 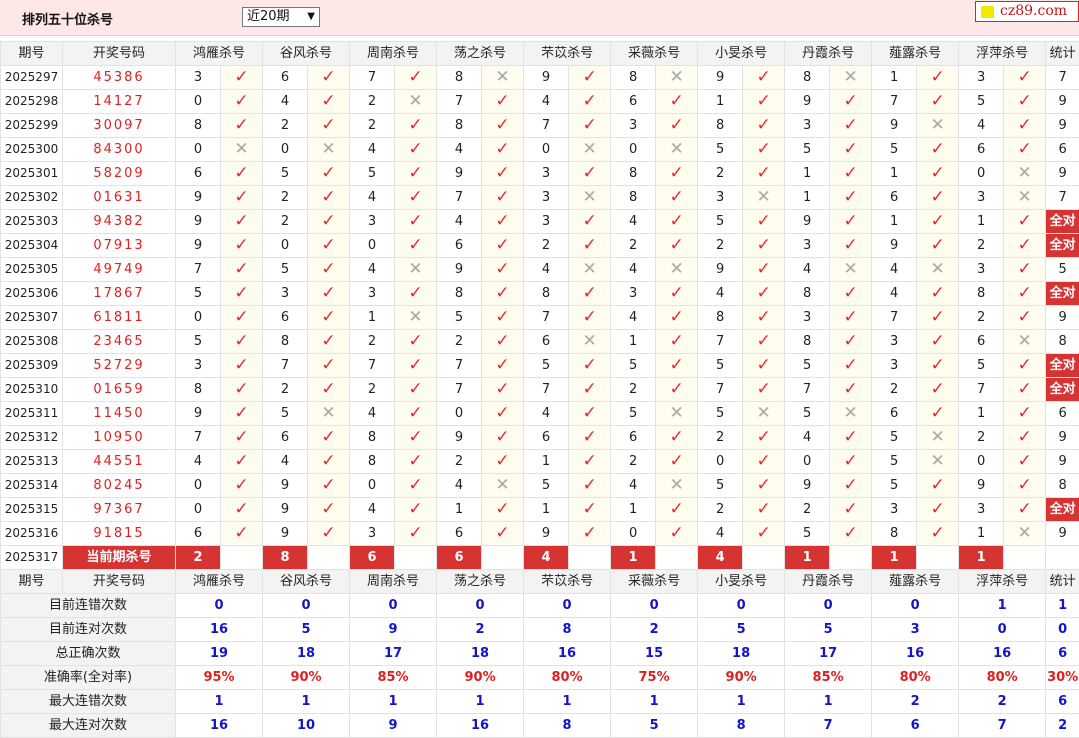 I want to click on stat-total-value: 30%, so click(x=1062, y=678).